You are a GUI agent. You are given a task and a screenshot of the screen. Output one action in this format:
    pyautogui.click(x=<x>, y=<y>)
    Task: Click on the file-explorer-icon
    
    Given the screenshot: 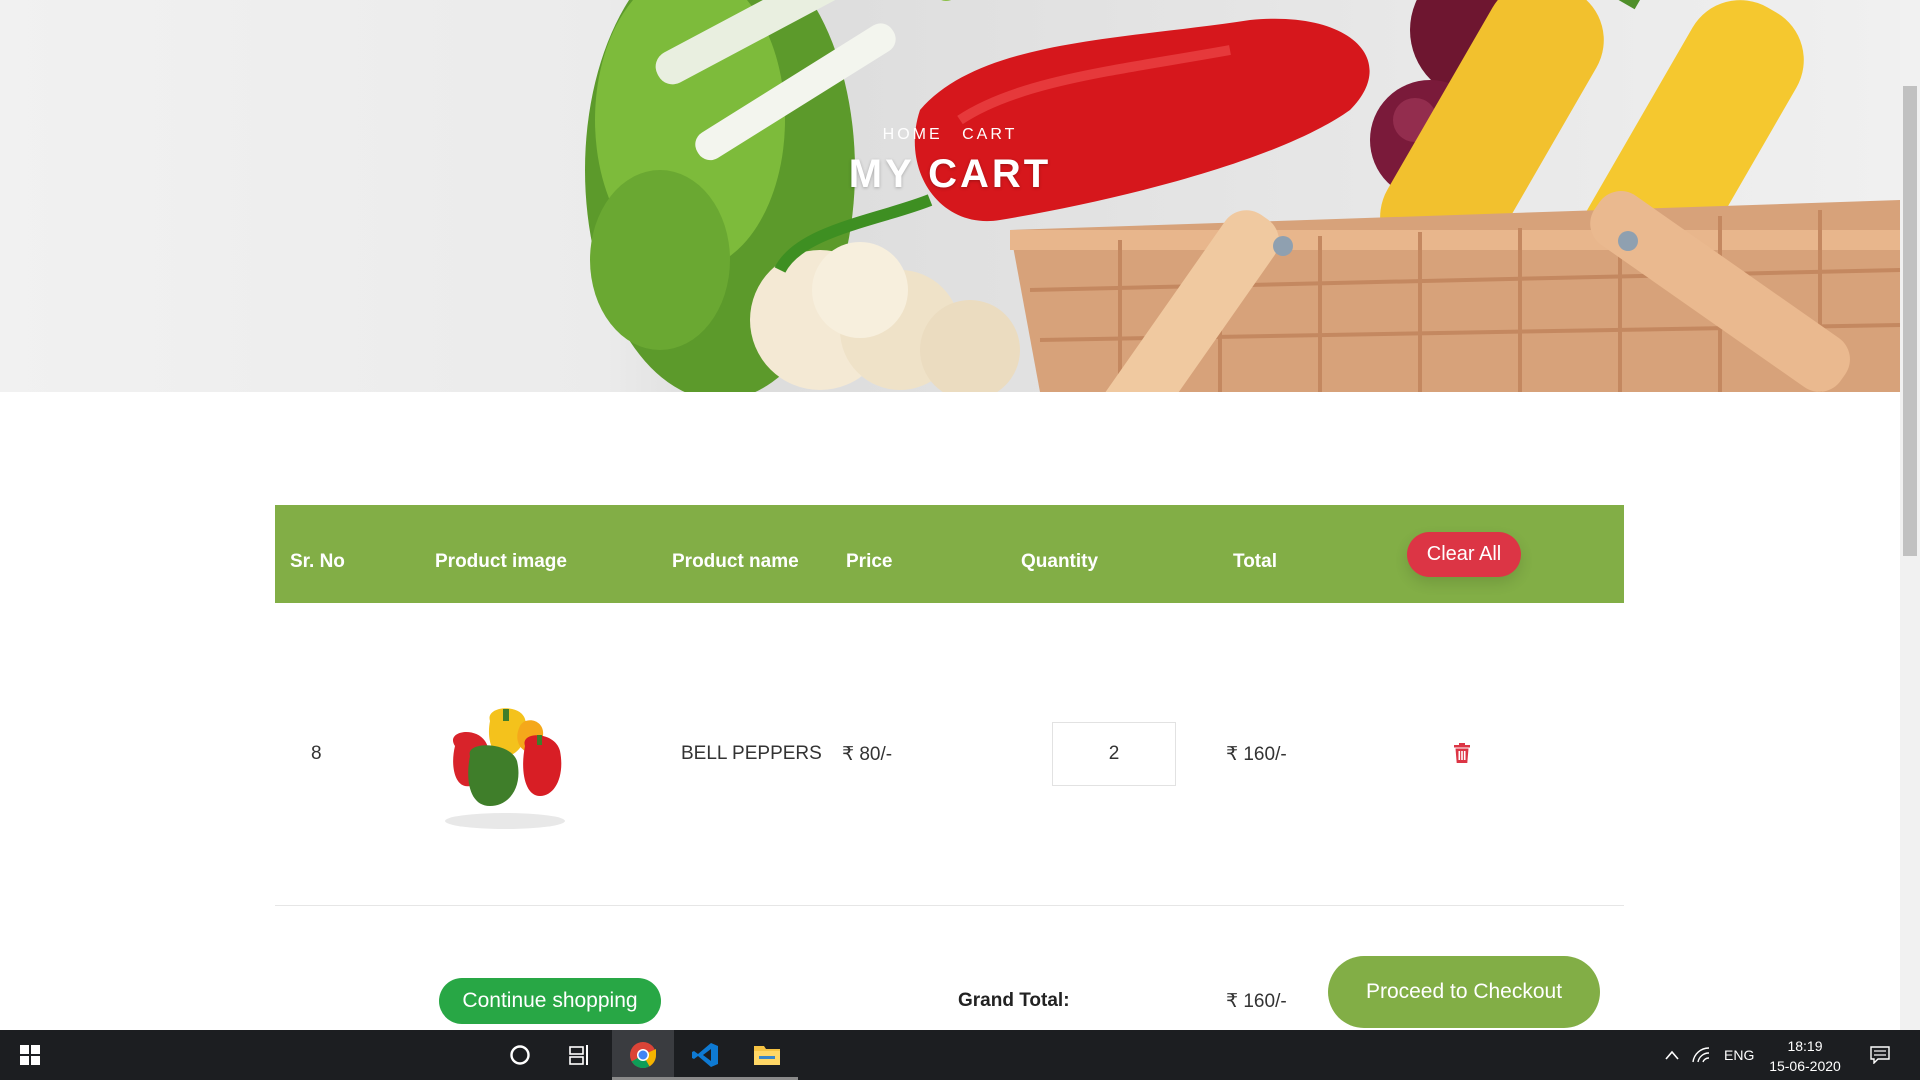 What is the action you would take?
    pyautogui.click(x=767, y=1055)
    